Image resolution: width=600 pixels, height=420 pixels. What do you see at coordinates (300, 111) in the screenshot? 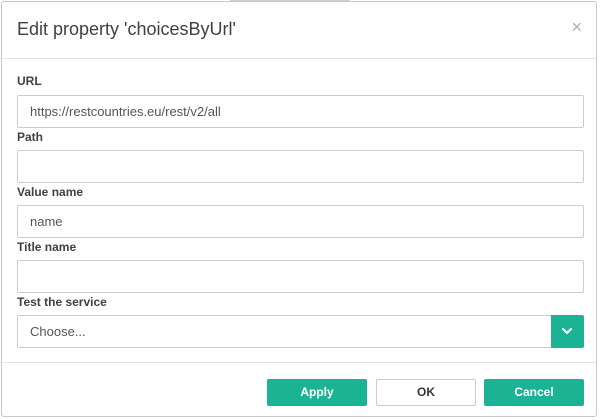
I see `url-input: https://restcountries.eu/rest/v2/all` at bounding box center [300, 111].